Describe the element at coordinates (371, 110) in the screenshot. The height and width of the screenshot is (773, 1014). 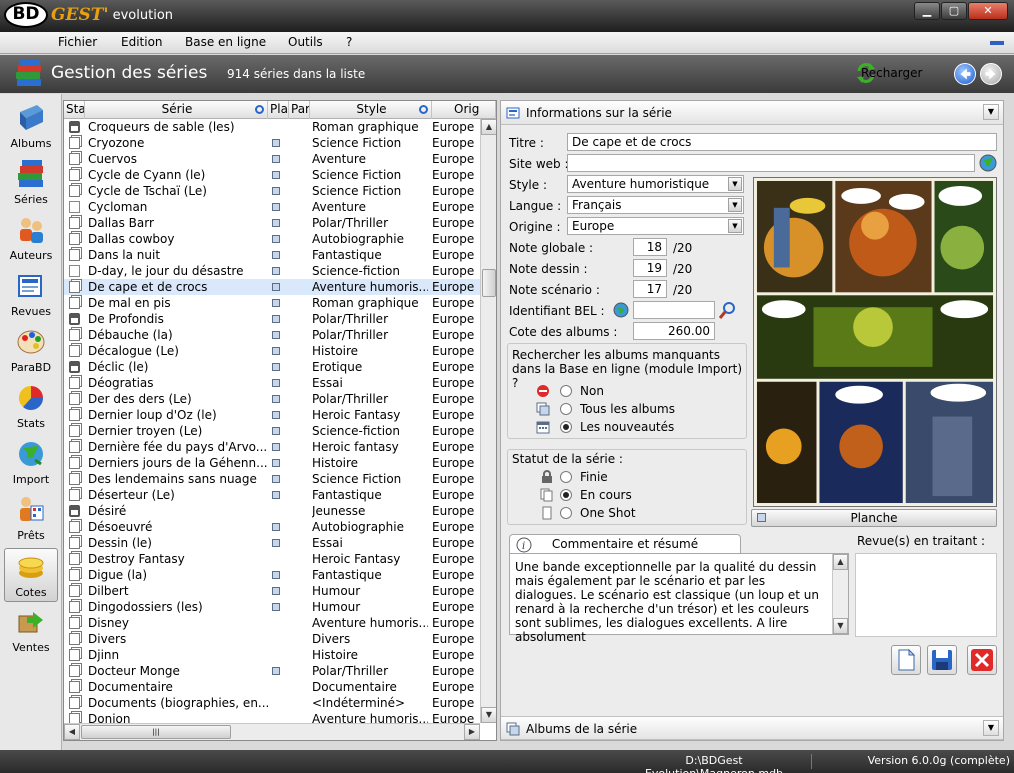
I see `column-style: Style` at that location.